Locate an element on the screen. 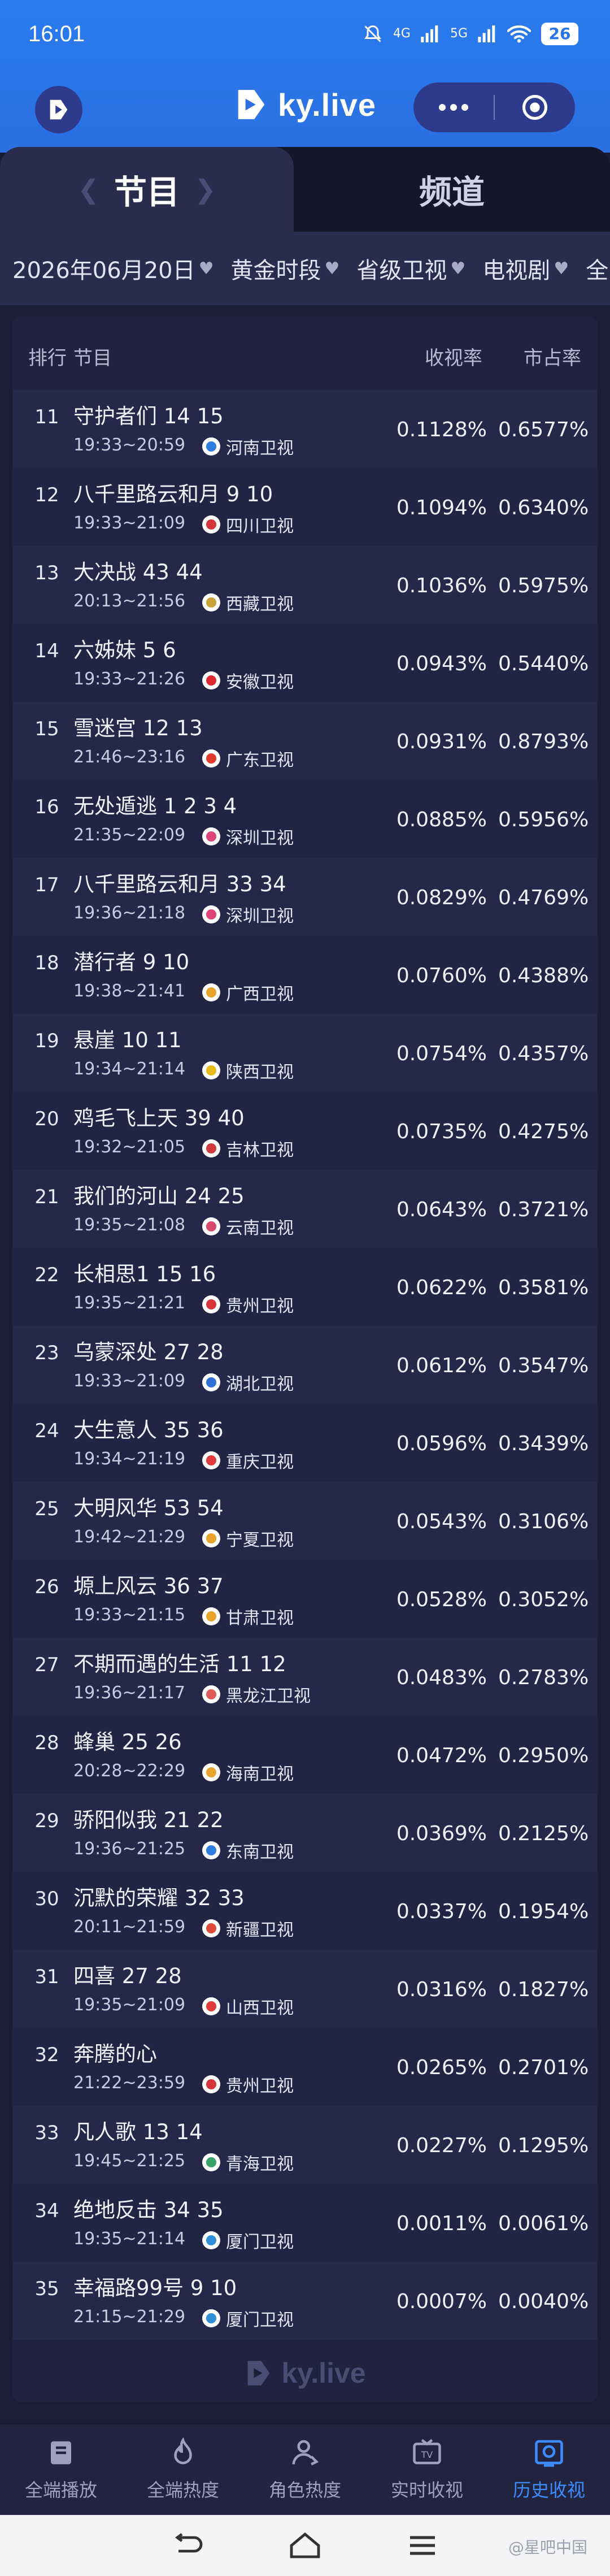  home-icon is located at coordinates (305, 2545).